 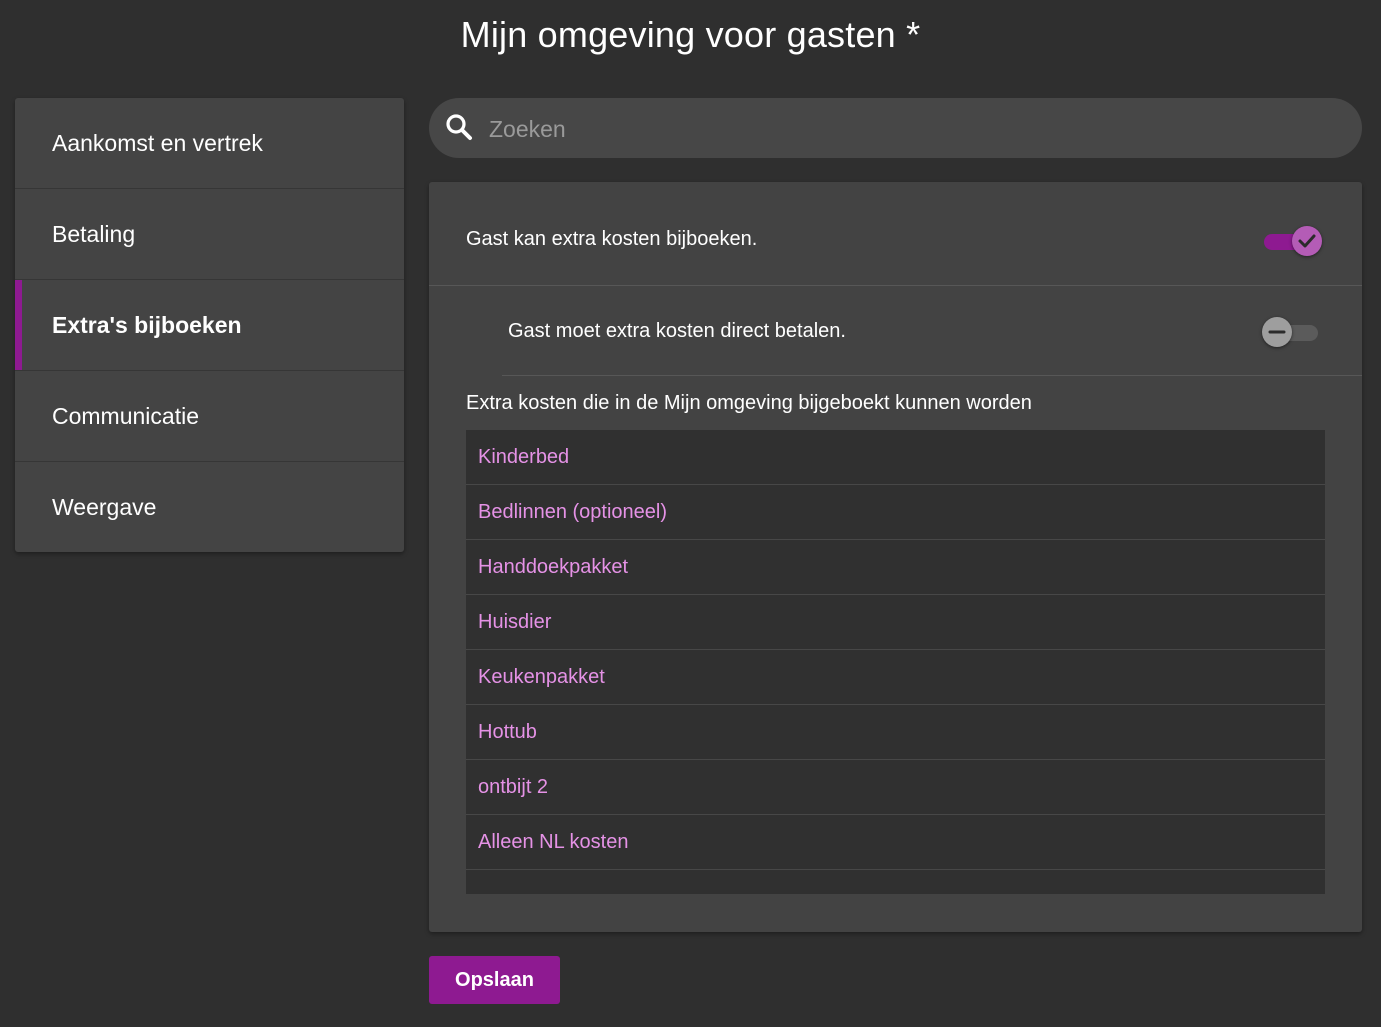 I want to click on search-bar, so click(x=895, y=128).